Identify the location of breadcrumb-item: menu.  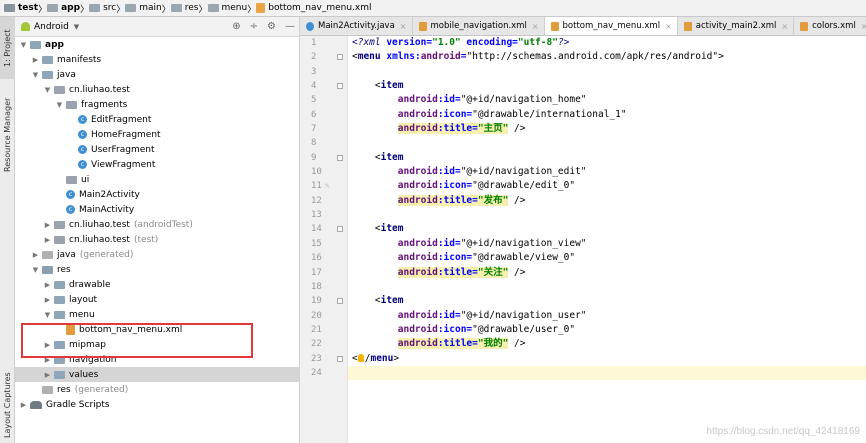
(227, 8).